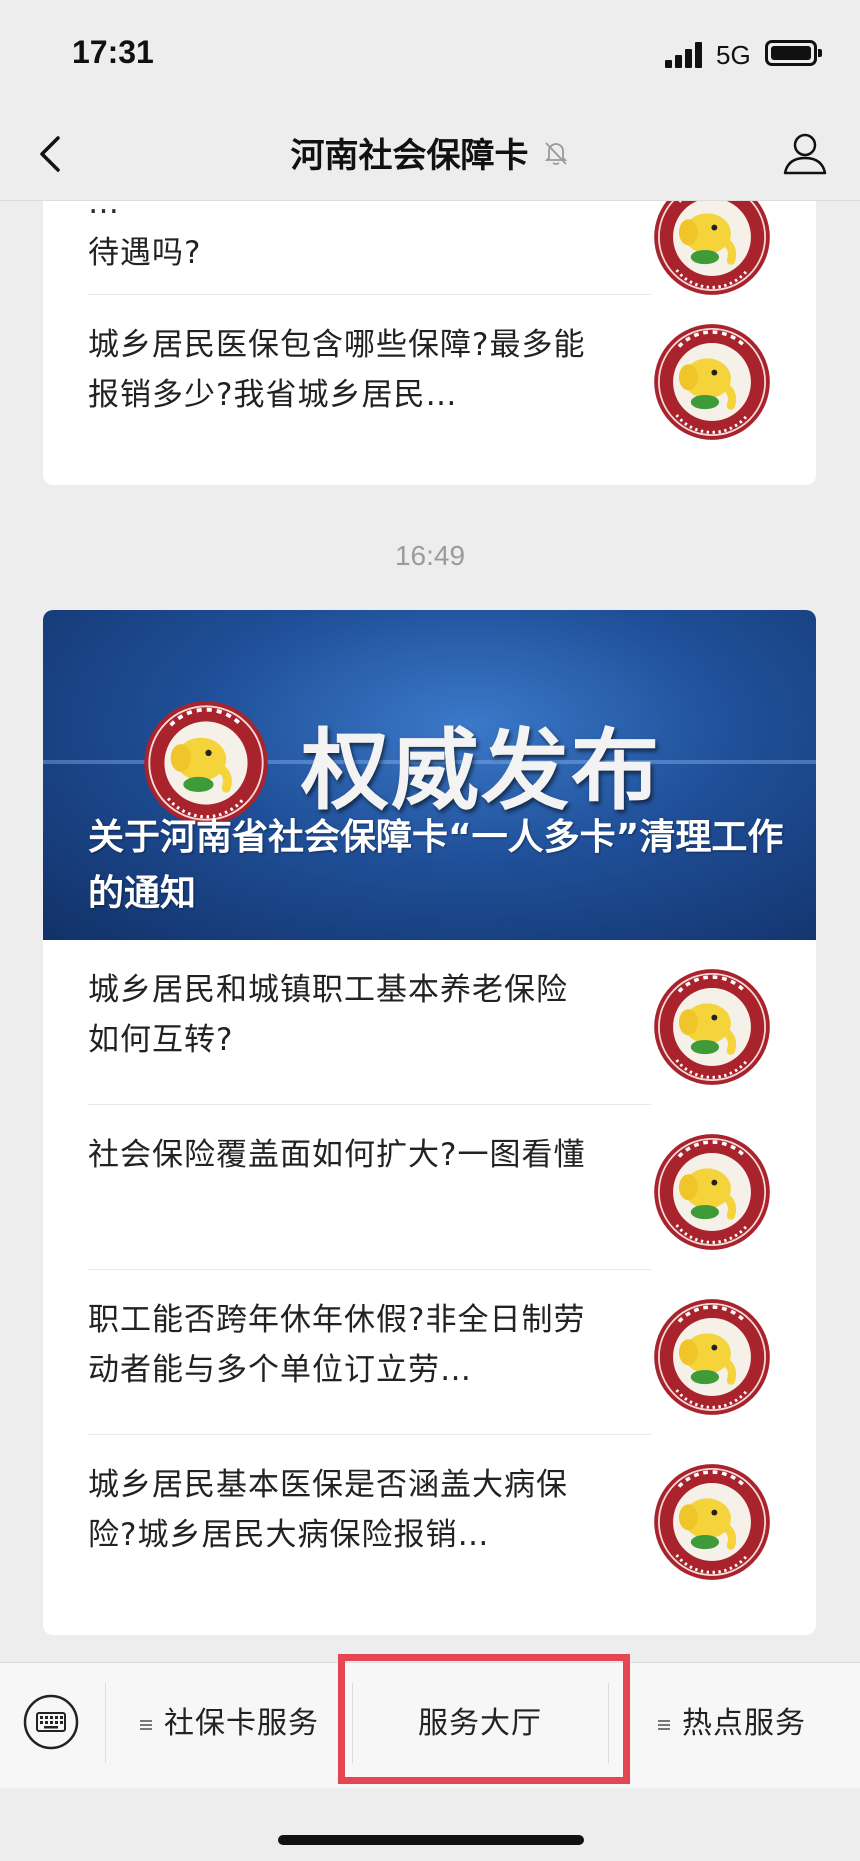  What do you see at coordinates (241, 1723) in the screenshot?
I see `menu-item-label: 社保卡服务` at bounding box center [241, 1723].